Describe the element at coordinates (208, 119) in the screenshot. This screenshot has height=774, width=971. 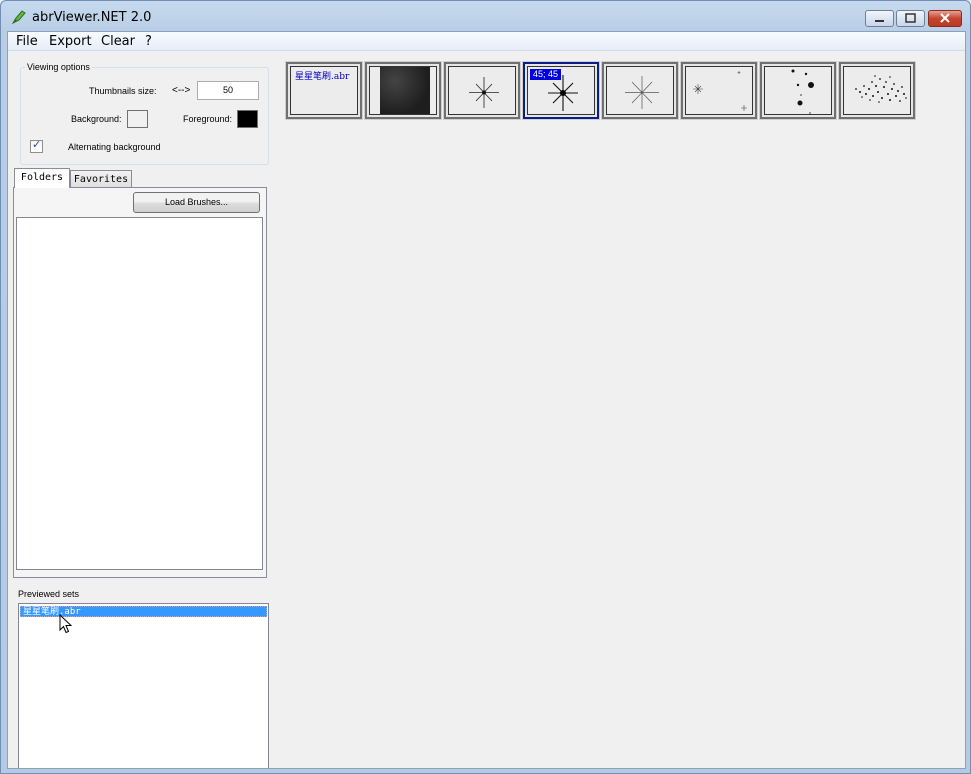
I see `foreground-label: Foreground:` at that location.